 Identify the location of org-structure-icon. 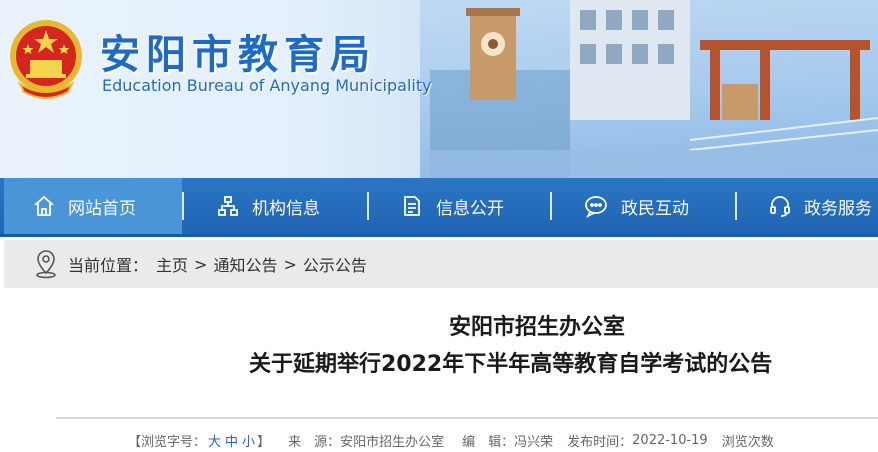
(228, 206).